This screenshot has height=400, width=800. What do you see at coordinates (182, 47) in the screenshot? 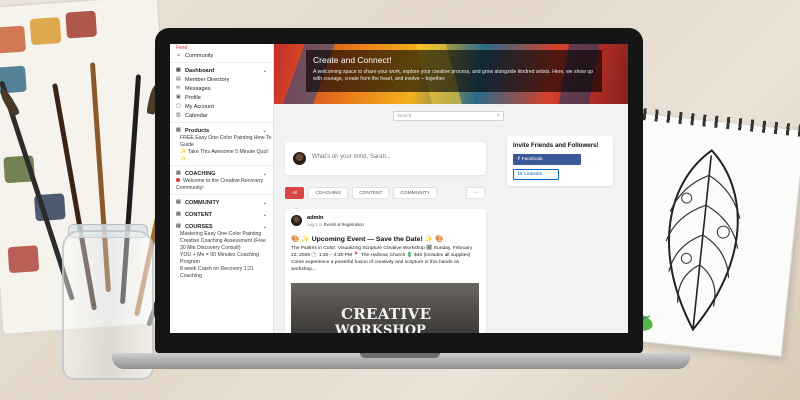
I see `sidebar-item-label: Feed` at bounding box center [182, 47].